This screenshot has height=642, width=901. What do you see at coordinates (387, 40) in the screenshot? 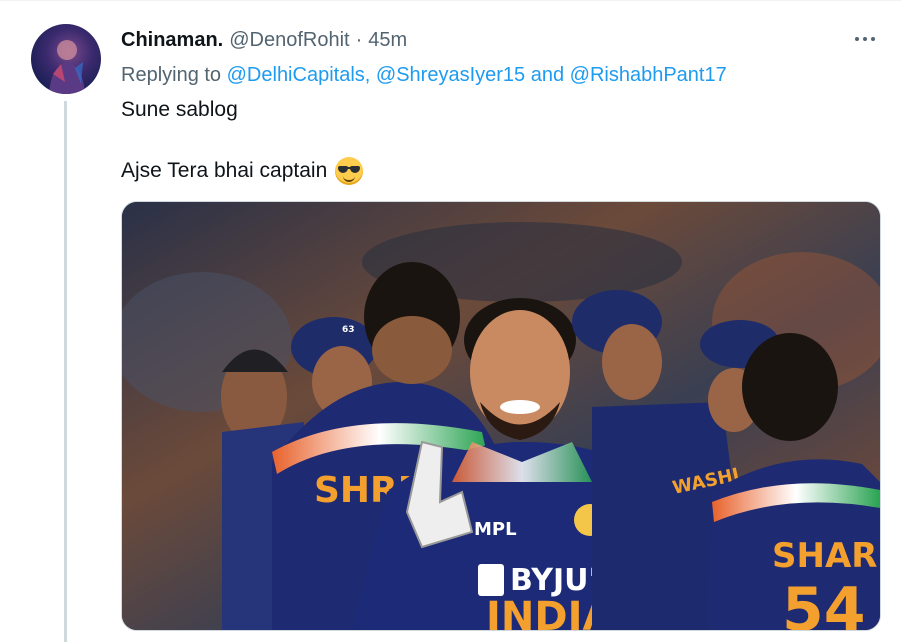
I see `timestamp: 45m` at bounding box center [387, 40].